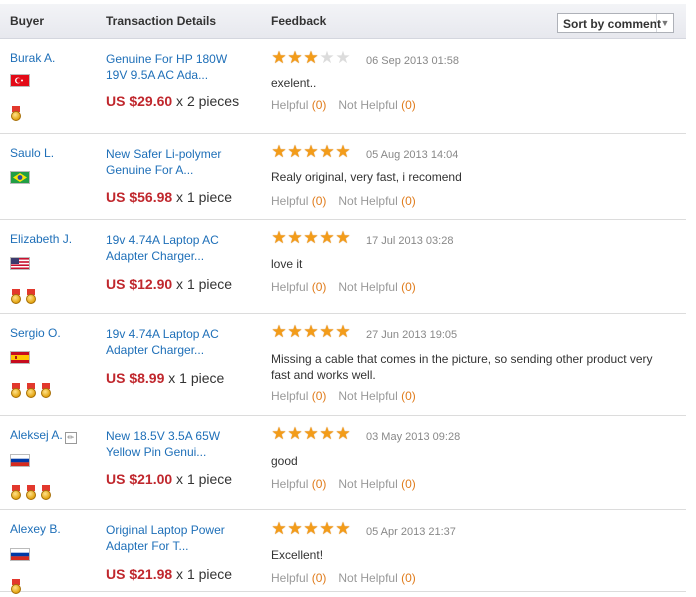  I want to click on flag-russia-icon, so click(20, 554).